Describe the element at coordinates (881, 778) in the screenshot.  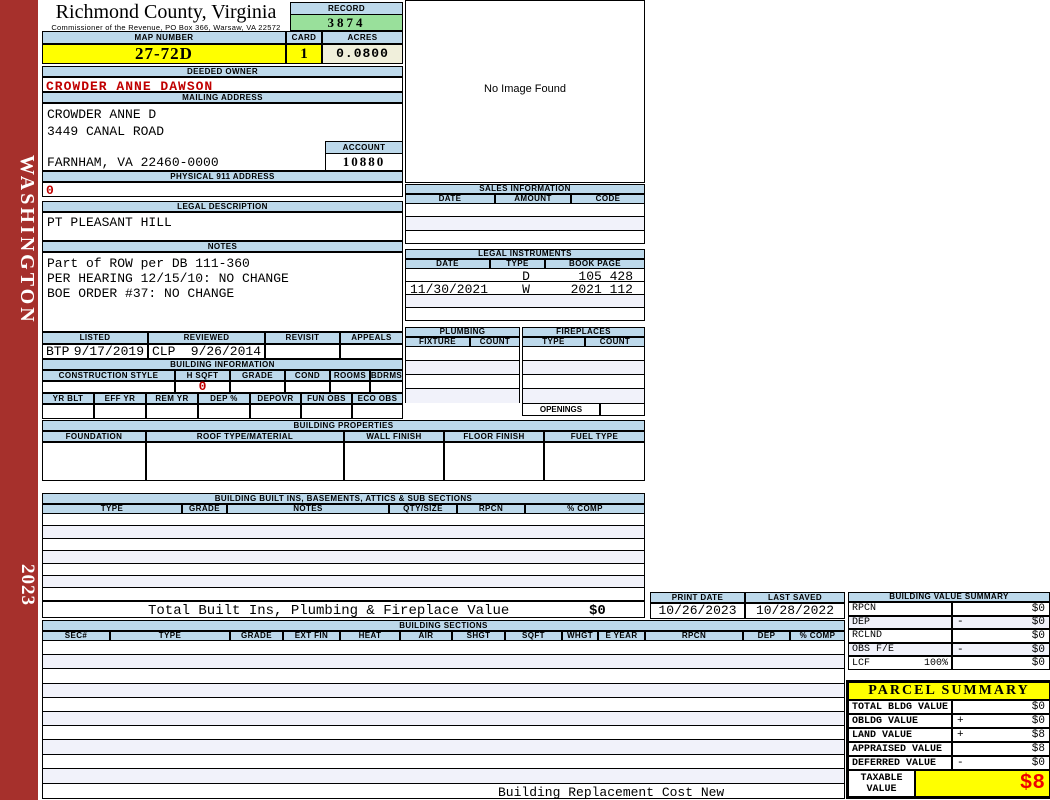
I see `taxable-label-line1: TAXABLE` at that location.